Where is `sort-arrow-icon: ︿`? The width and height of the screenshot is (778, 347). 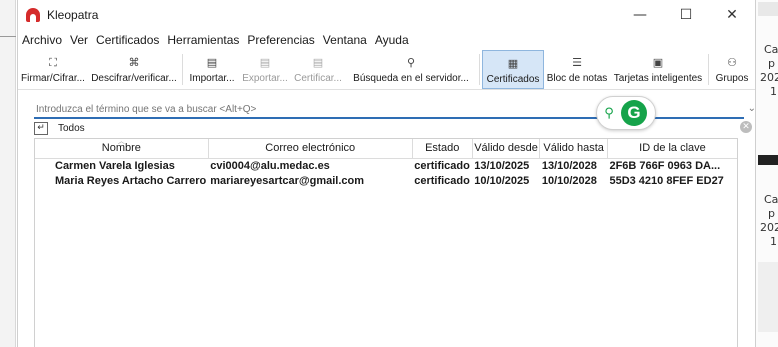 sort-arrow-icon: ︿ is located at coordinates (121, 141).